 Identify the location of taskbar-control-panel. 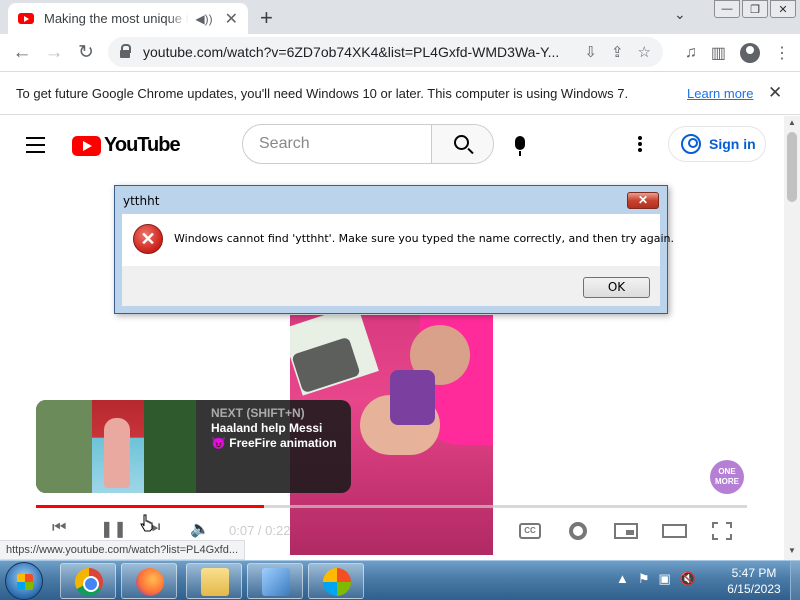
(275, 581).